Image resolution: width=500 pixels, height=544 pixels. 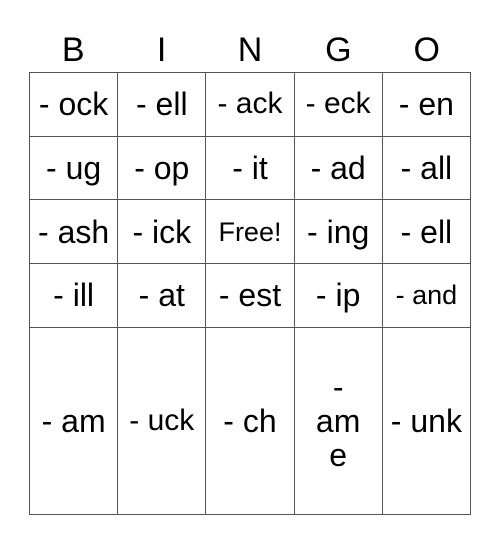 I want to click on grid-row: - ash - ick Free! - ing - ell, so click(x=250, y=231).